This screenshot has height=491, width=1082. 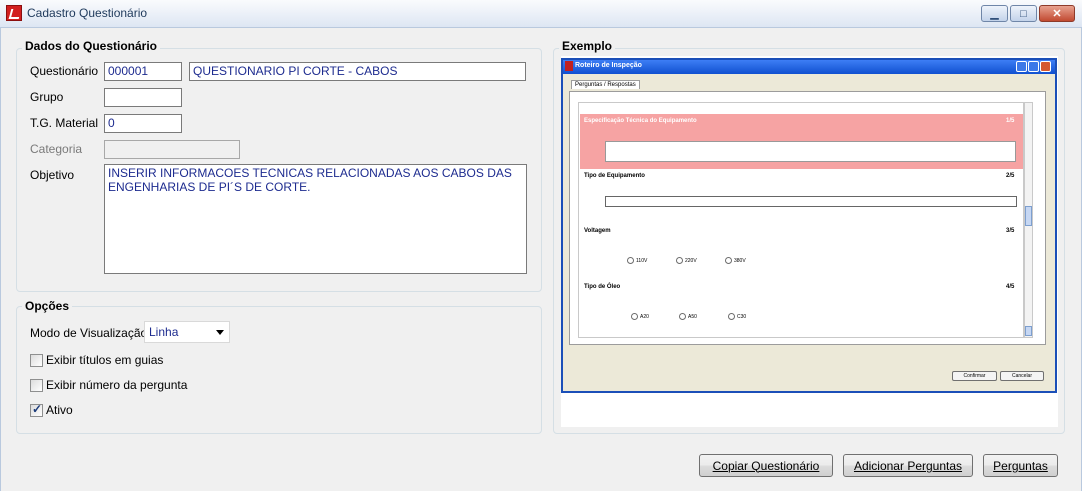 I want to click on copiar-questionario-button: Copiar Questionário, so click(x=766, y=465).